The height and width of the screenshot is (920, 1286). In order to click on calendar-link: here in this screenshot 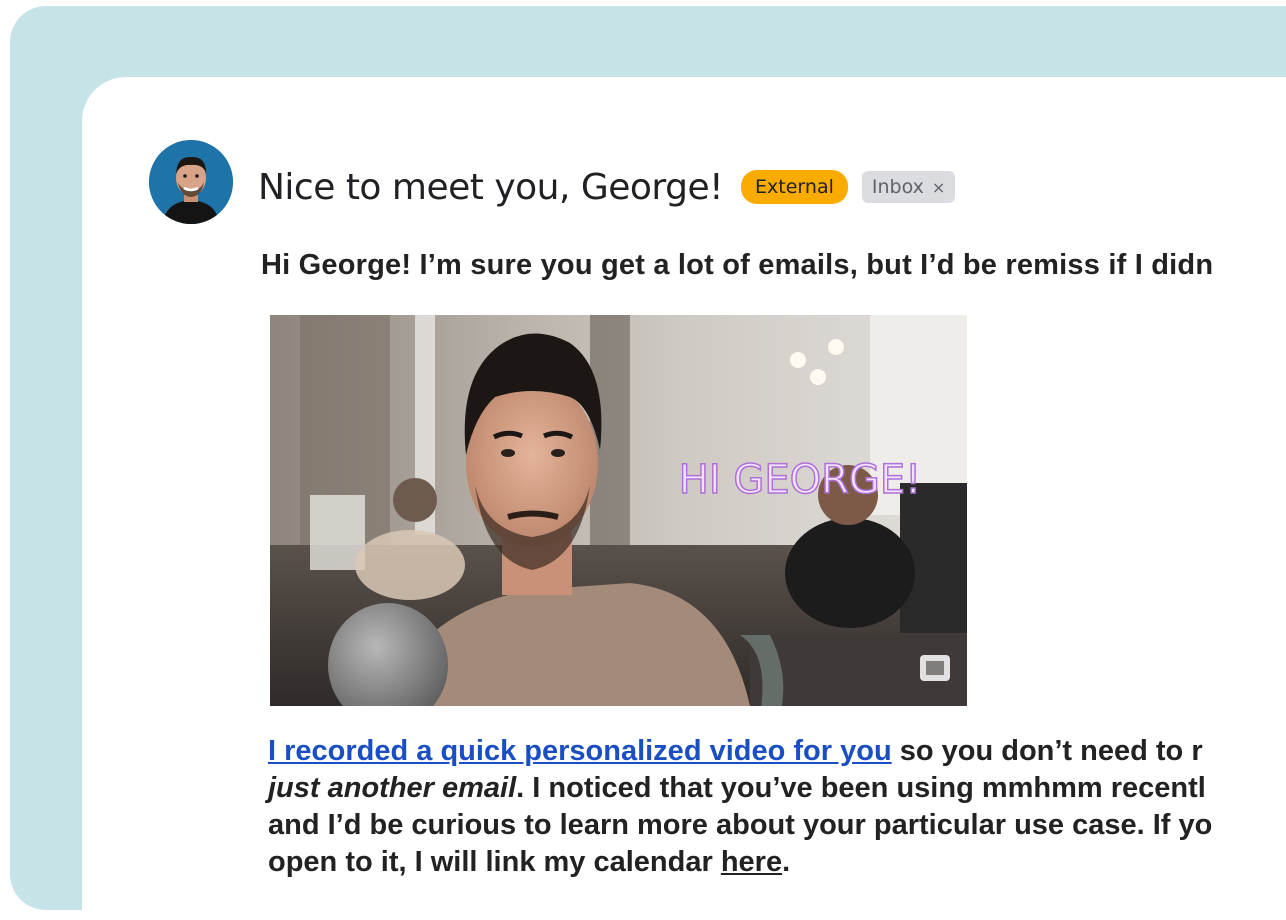, I will do `click(751, 862)`.